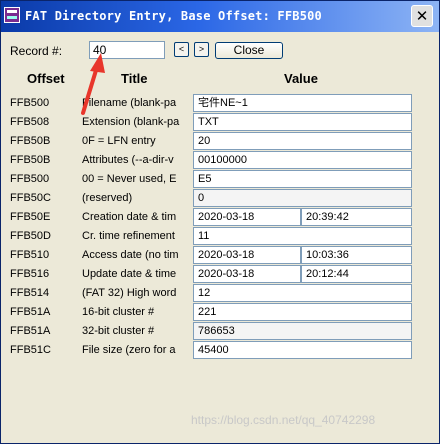  I want to click on watermark: https://blog.csdn.net/qq_40742298, so click(283, 420).